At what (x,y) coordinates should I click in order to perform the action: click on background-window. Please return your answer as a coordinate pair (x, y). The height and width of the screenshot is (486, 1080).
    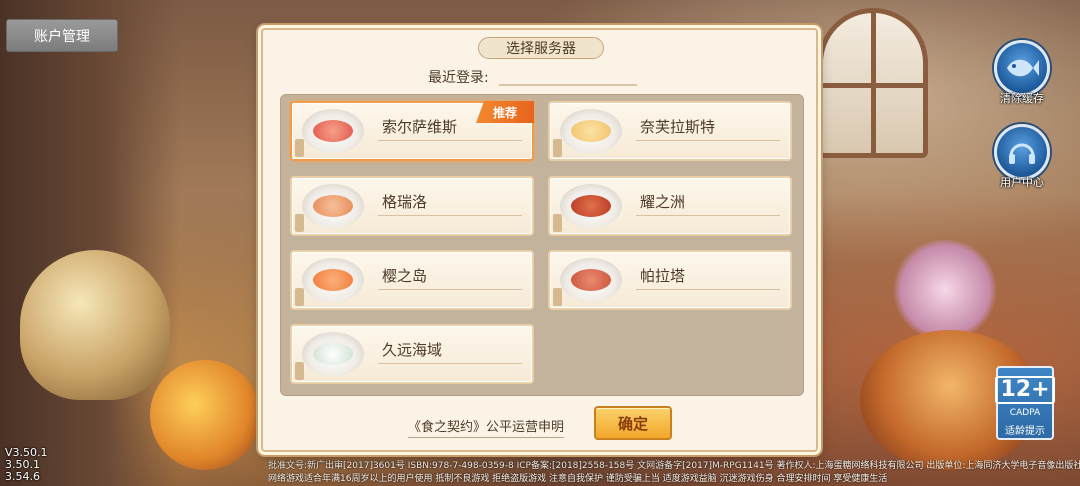
    Looking at the image, I should click on (873, 83).